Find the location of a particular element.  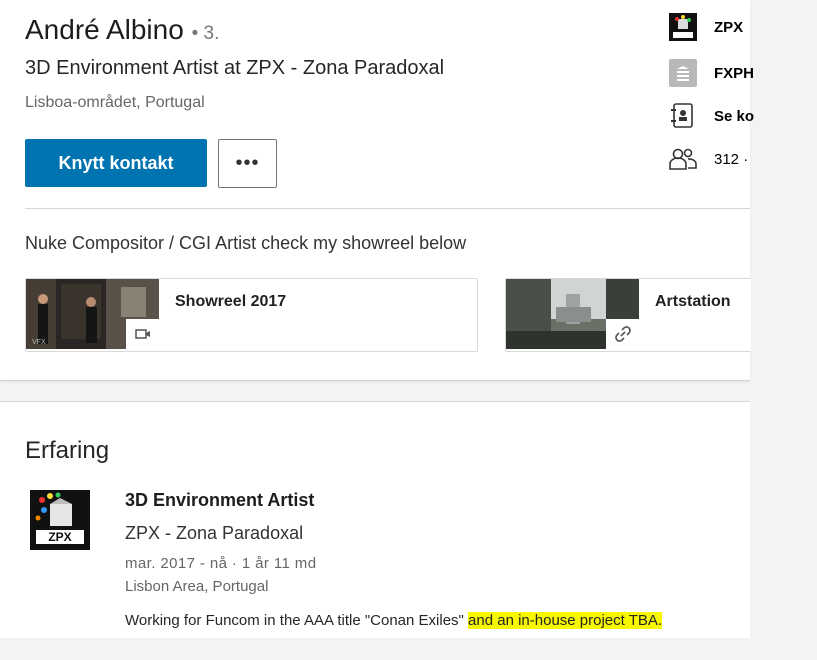

connect-button: Knytt kontakt is located at coordinates (116, 163).